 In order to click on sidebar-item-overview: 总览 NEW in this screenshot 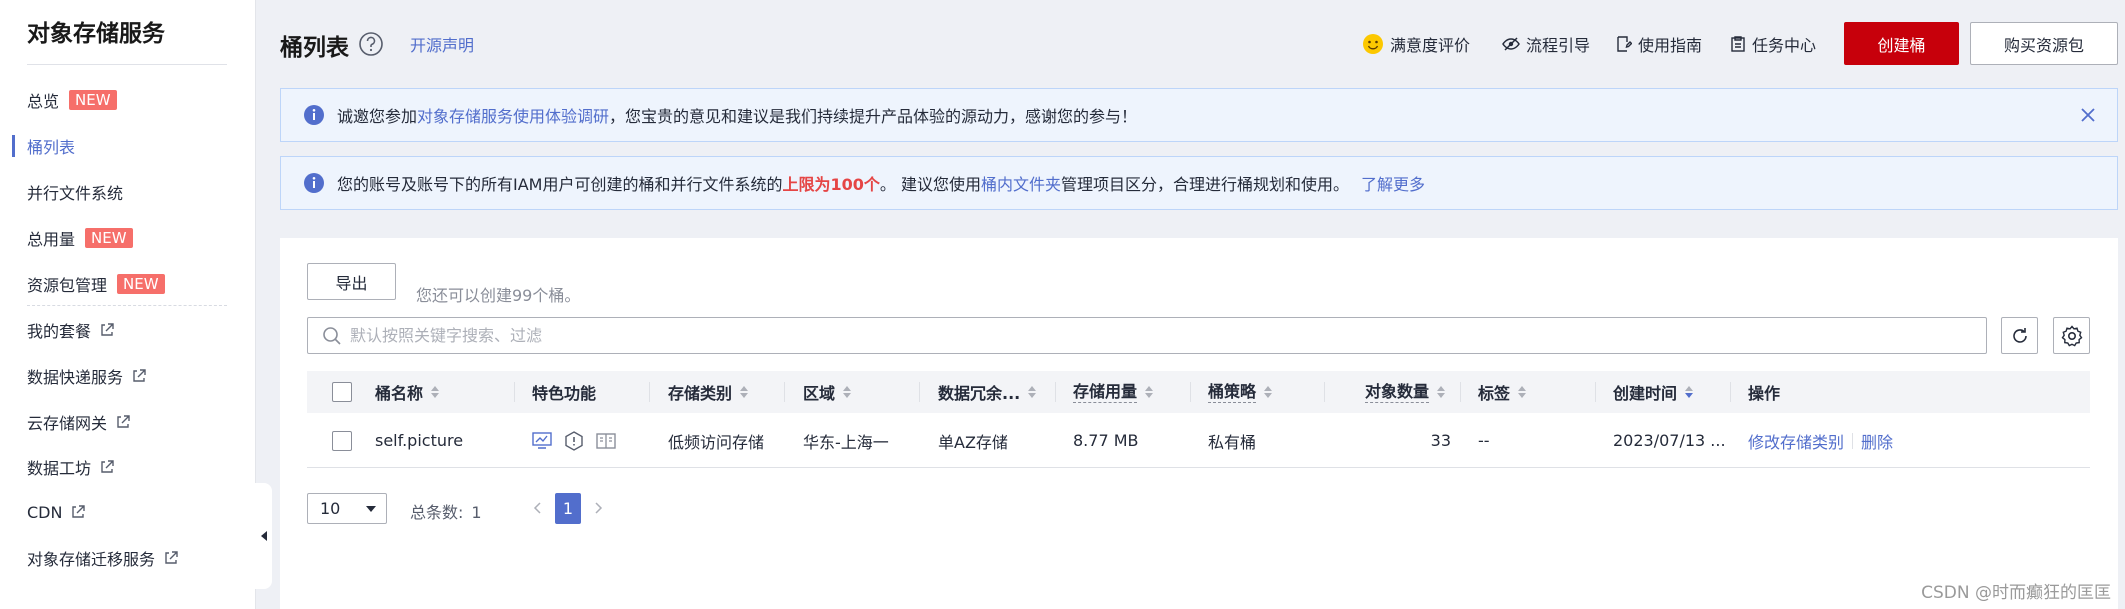, I will do `click(72, 100)`.